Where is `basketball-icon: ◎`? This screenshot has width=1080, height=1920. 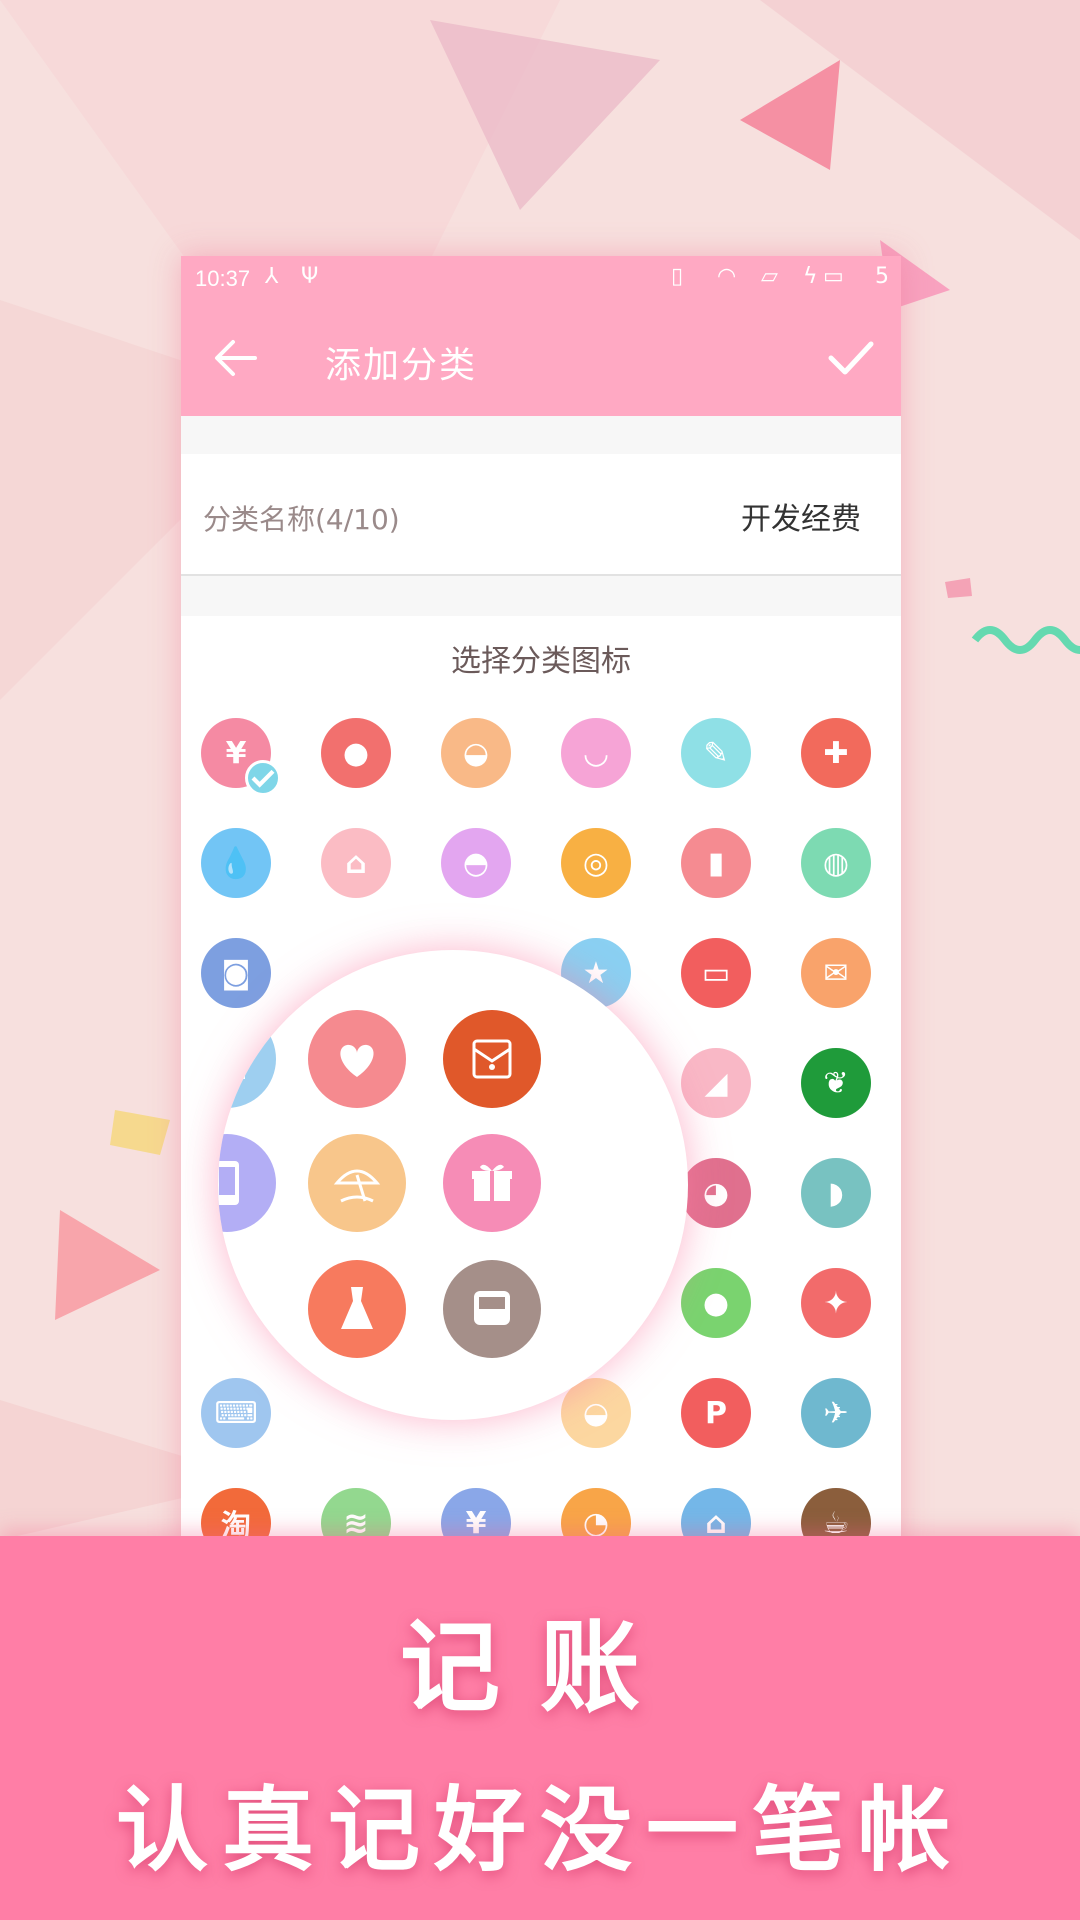
basketball-icon: ◎ is located at coordinates (596, 863).